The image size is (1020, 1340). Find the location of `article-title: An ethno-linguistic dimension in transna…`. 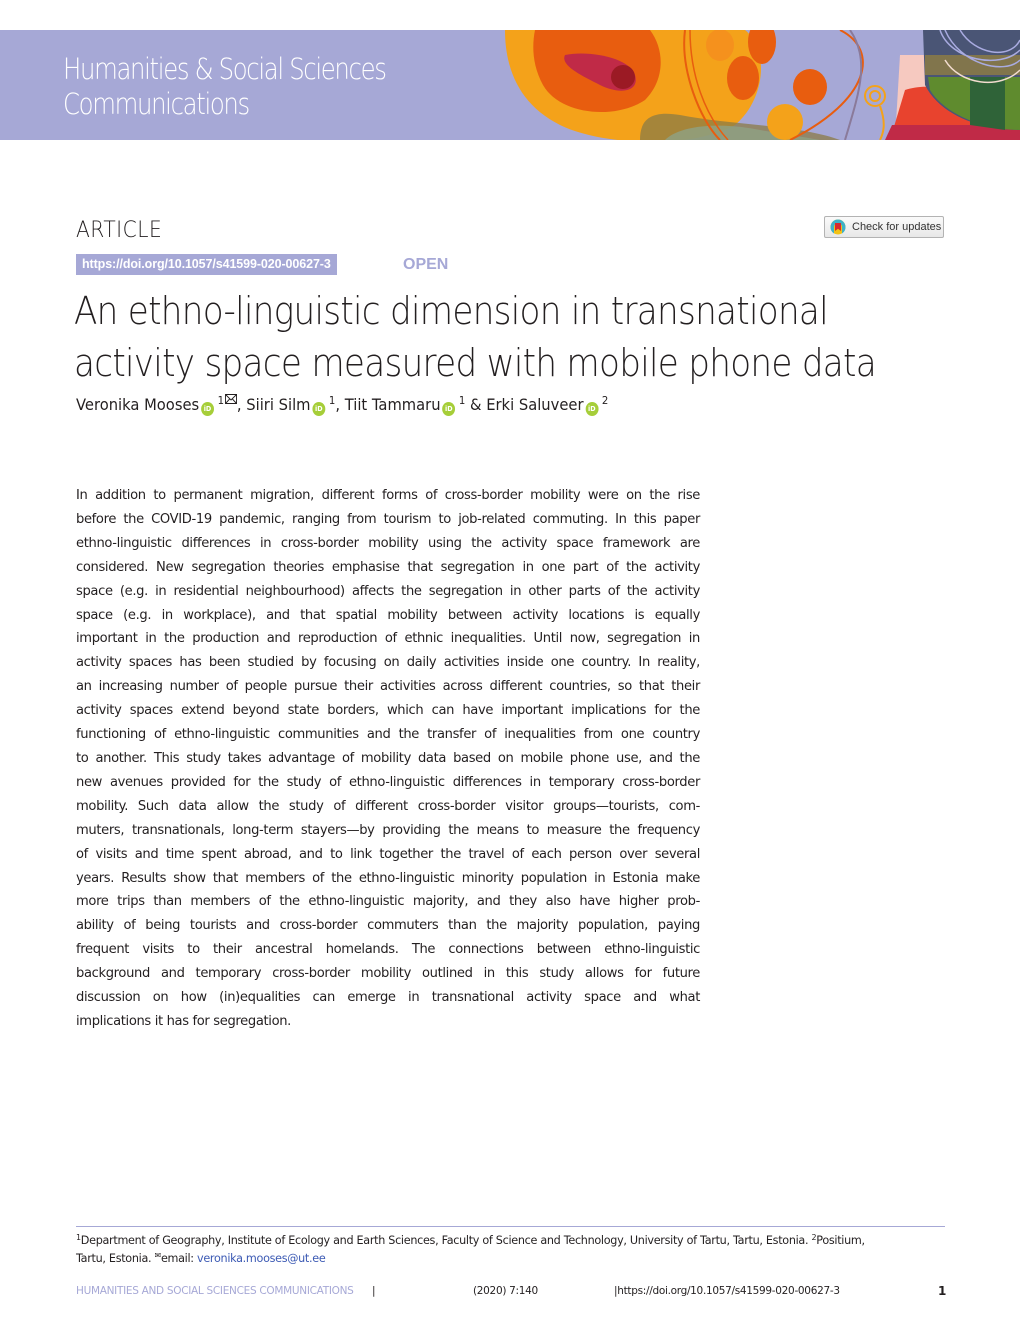

article-title: An ethno-linguistic dimension in transna… is located at coordinates (475, 337).